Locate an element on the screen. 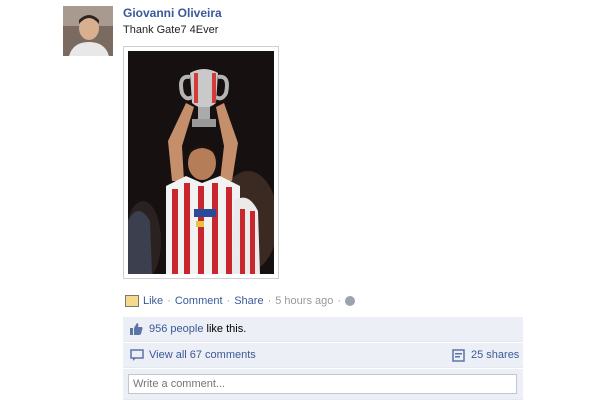 The height and width of the screenshot is (400, 600). view-all-comments-link: View all 67 comments is located at coordinates (202, 355).